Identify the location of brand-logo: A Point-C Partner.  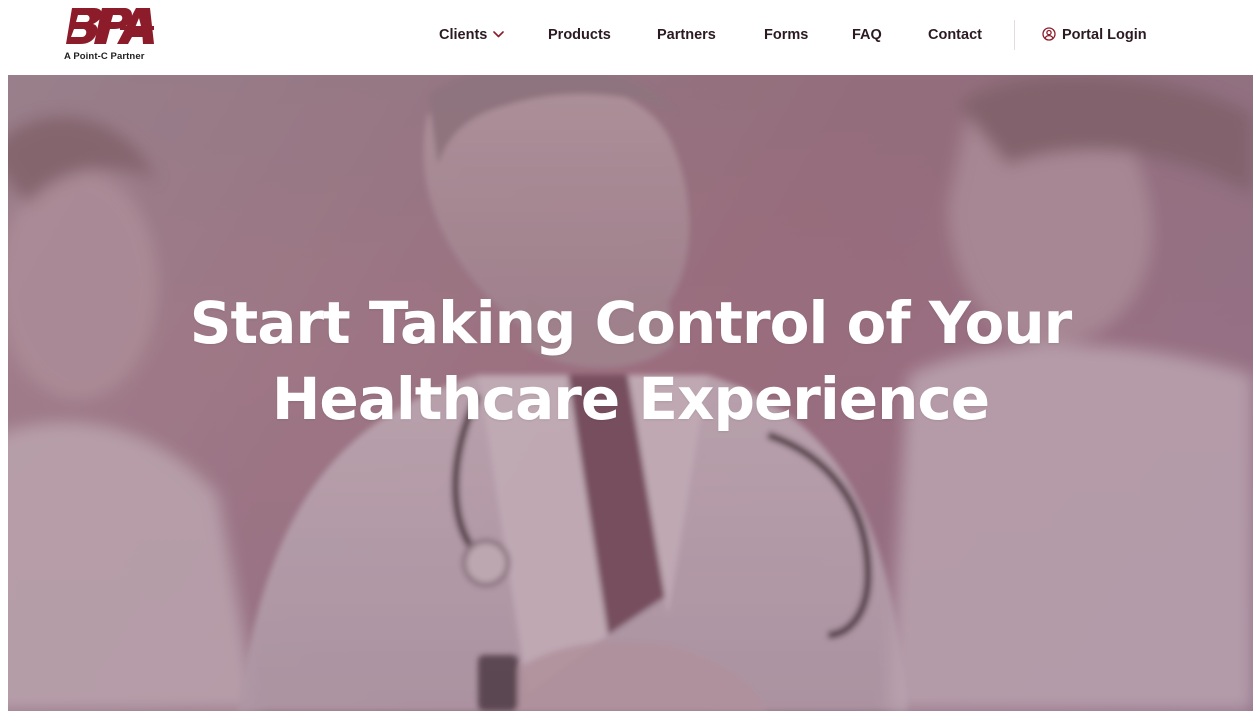
(112, 36).